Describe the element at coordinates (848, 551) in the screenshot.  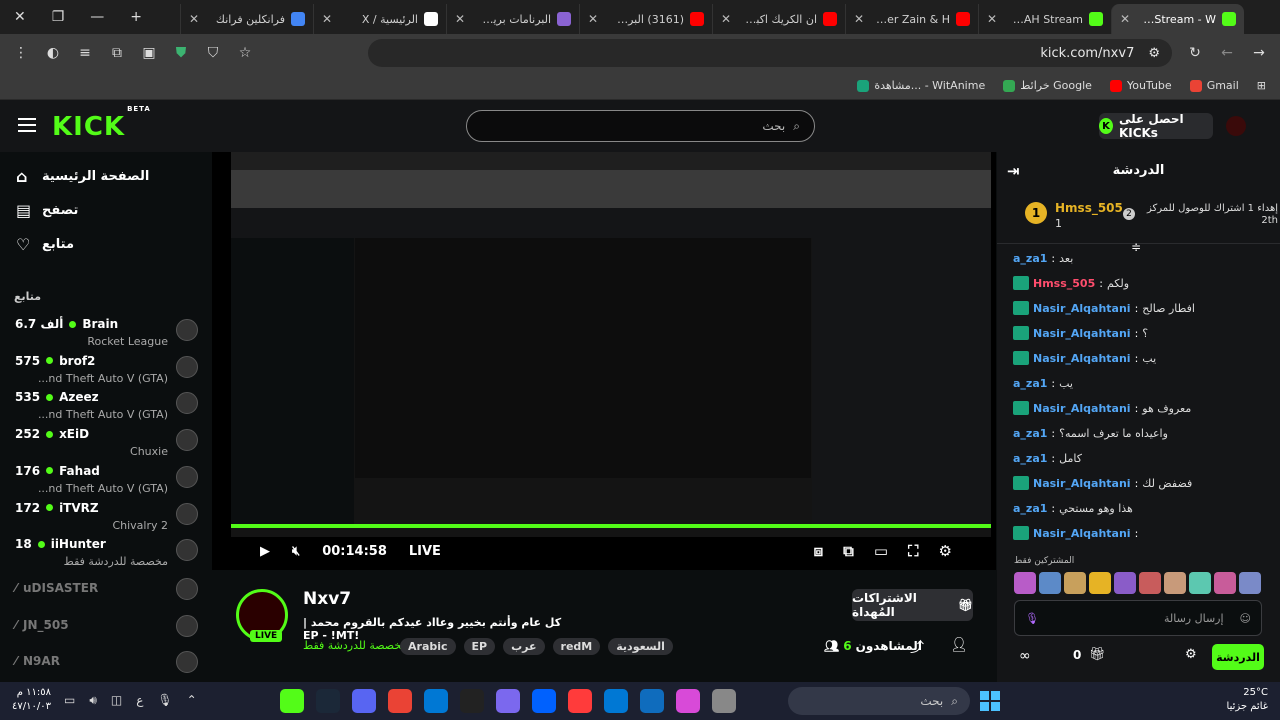
I see `pip-icon: ⧉` at that location.